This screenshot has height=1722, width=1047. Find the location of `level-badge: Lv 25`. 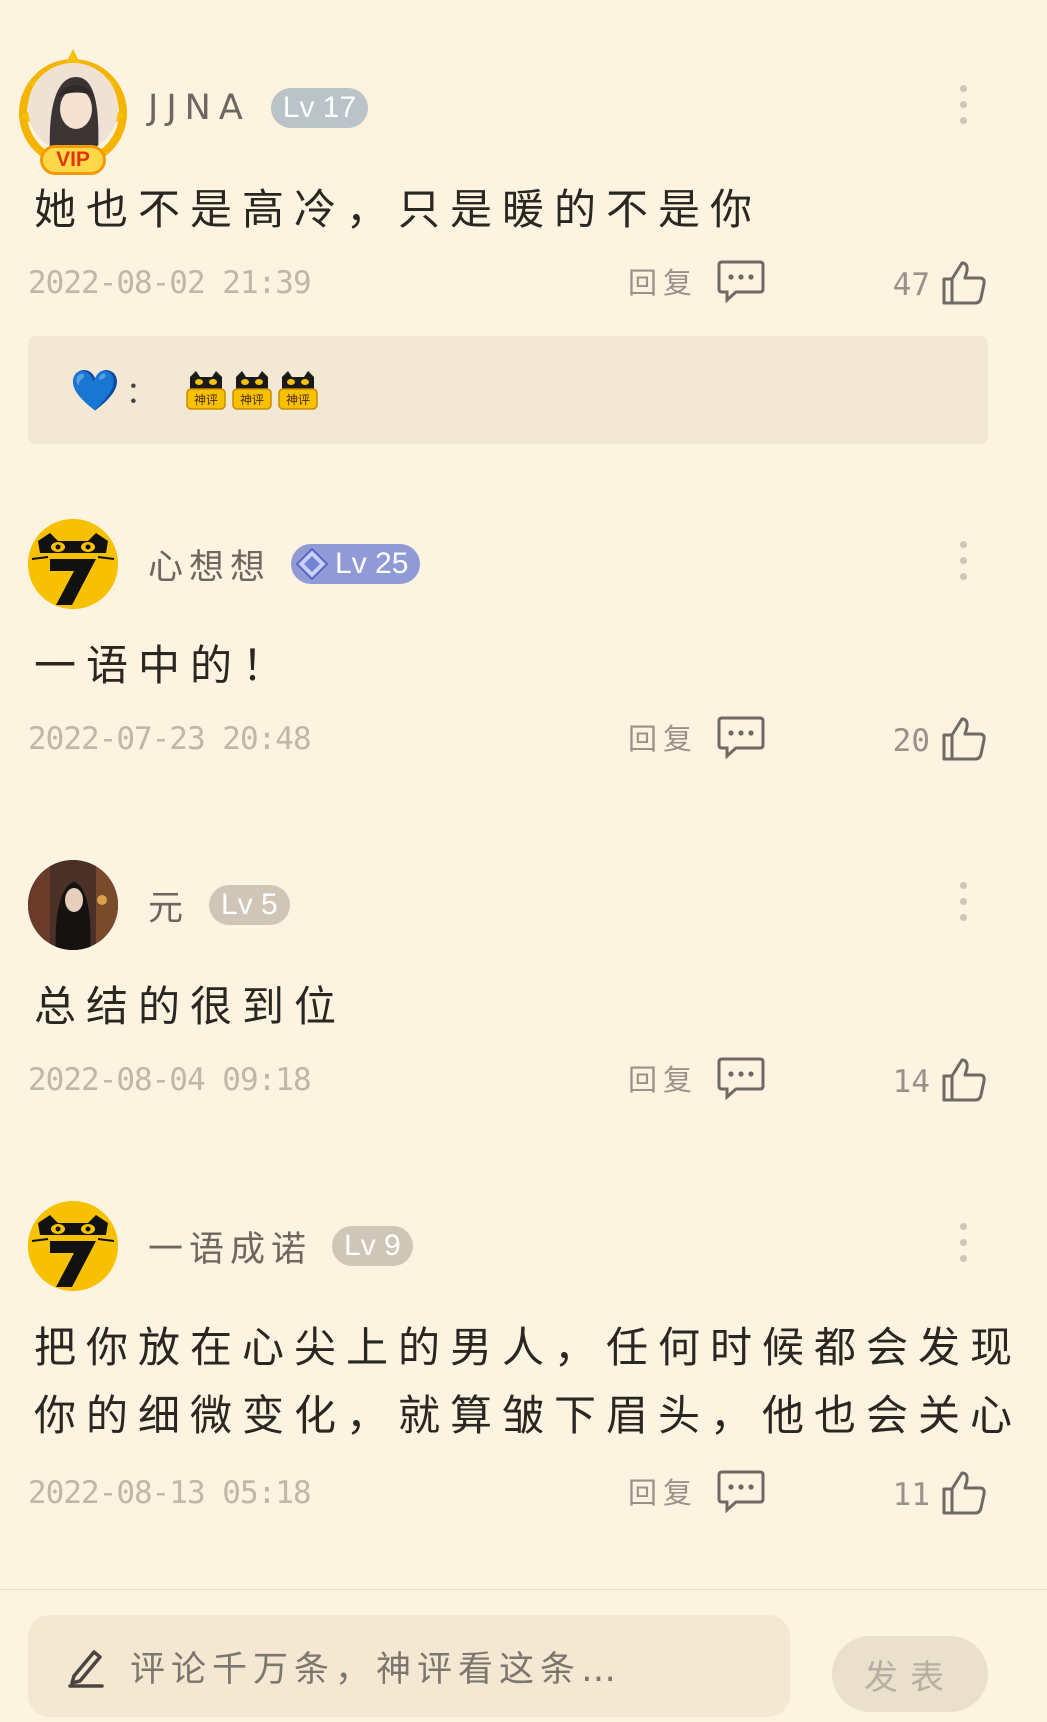

level-badge: Lv 25 is located at coordinates (356, 564).